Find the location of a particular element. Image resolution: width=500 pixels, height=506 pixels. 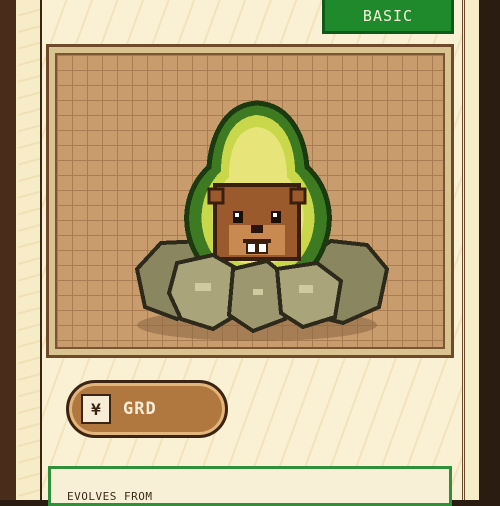

rarity-badge: BASIC is located at coordinates (388, 17).